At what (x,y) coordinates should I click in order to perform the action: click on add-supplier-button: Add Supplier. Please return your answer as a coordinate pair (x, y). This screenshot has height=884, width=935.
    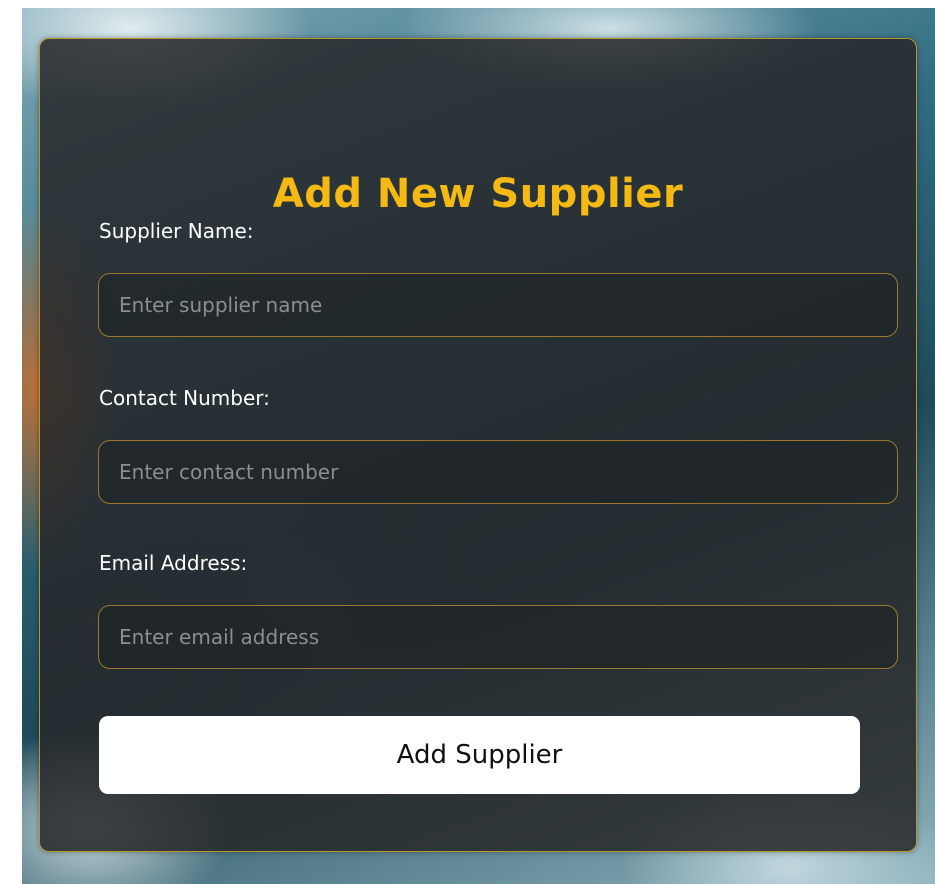
    Looking at the image, I should click on (479, 755).